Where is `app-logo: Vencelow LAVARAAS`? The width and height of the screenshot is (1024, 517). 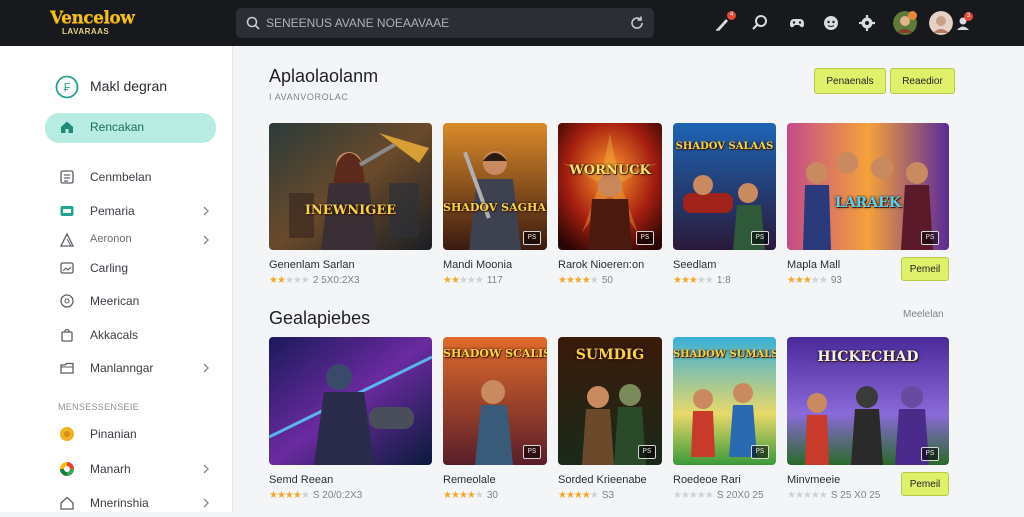
app-logo: Vencelow LAVARAAS is located at coordinates (93, 23).